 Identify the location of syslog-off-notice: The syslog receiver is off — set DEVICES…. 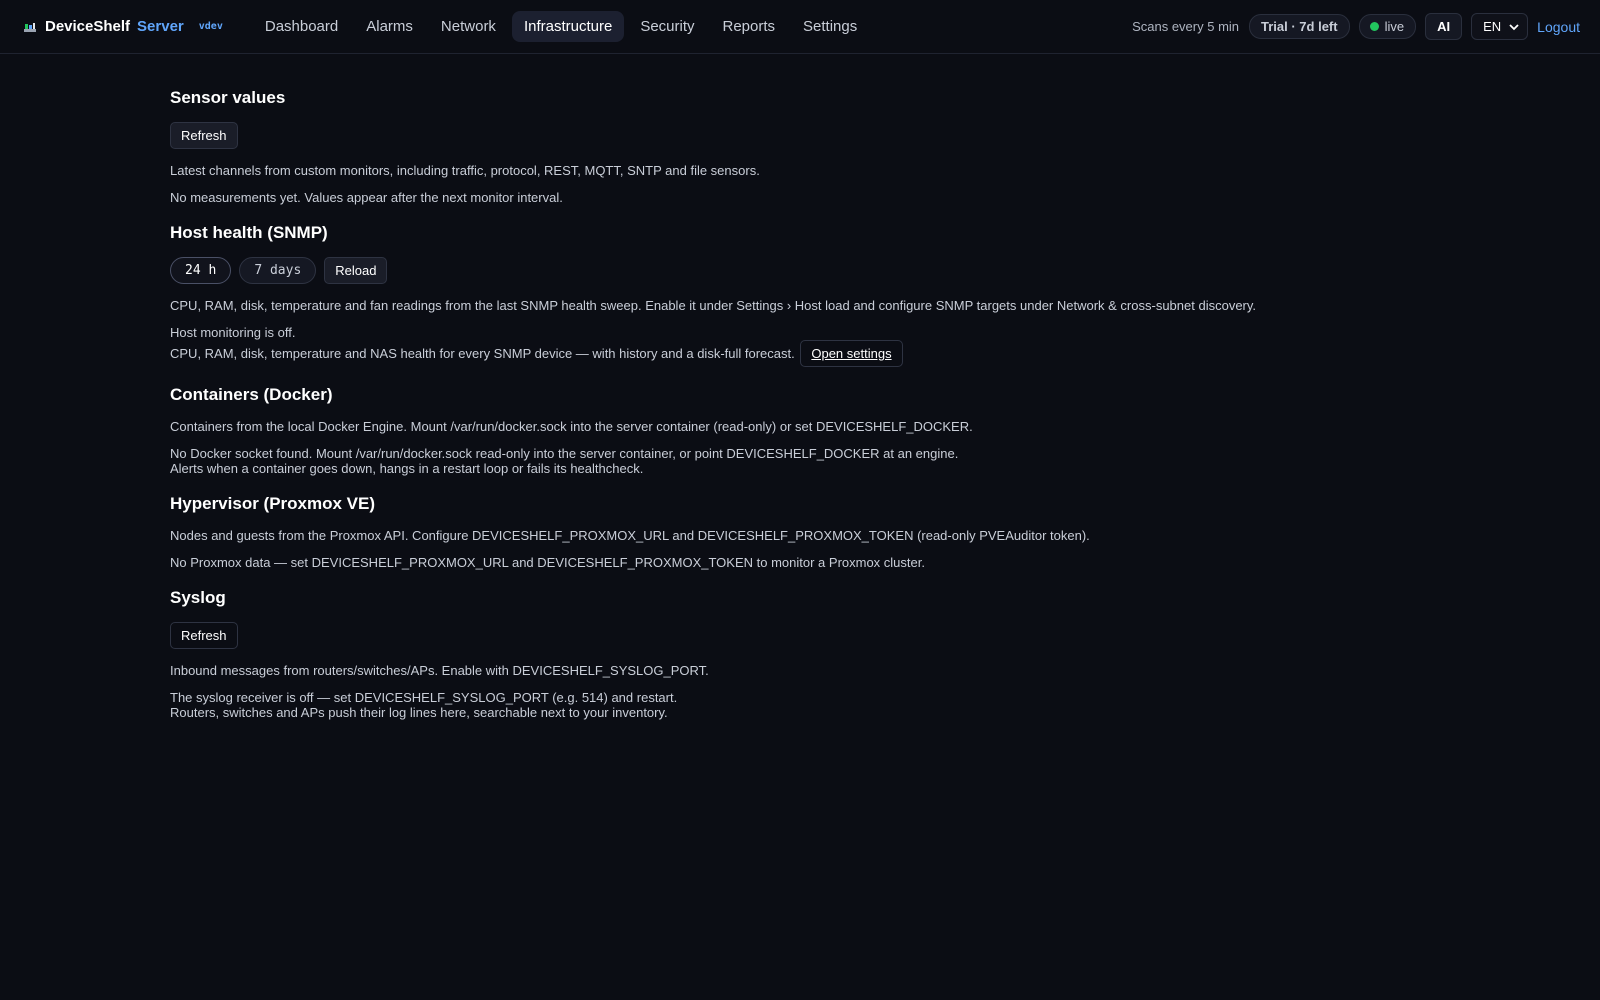
(800, 705).